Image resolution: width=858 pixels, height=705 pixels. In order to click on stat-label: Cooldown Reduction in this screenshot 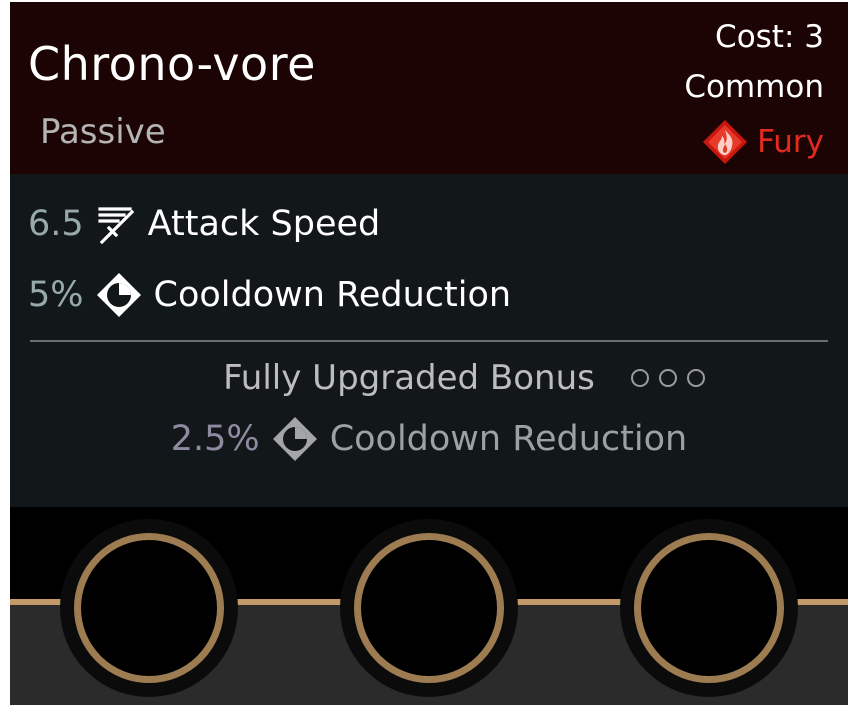, I will do `click(332, 295)`.